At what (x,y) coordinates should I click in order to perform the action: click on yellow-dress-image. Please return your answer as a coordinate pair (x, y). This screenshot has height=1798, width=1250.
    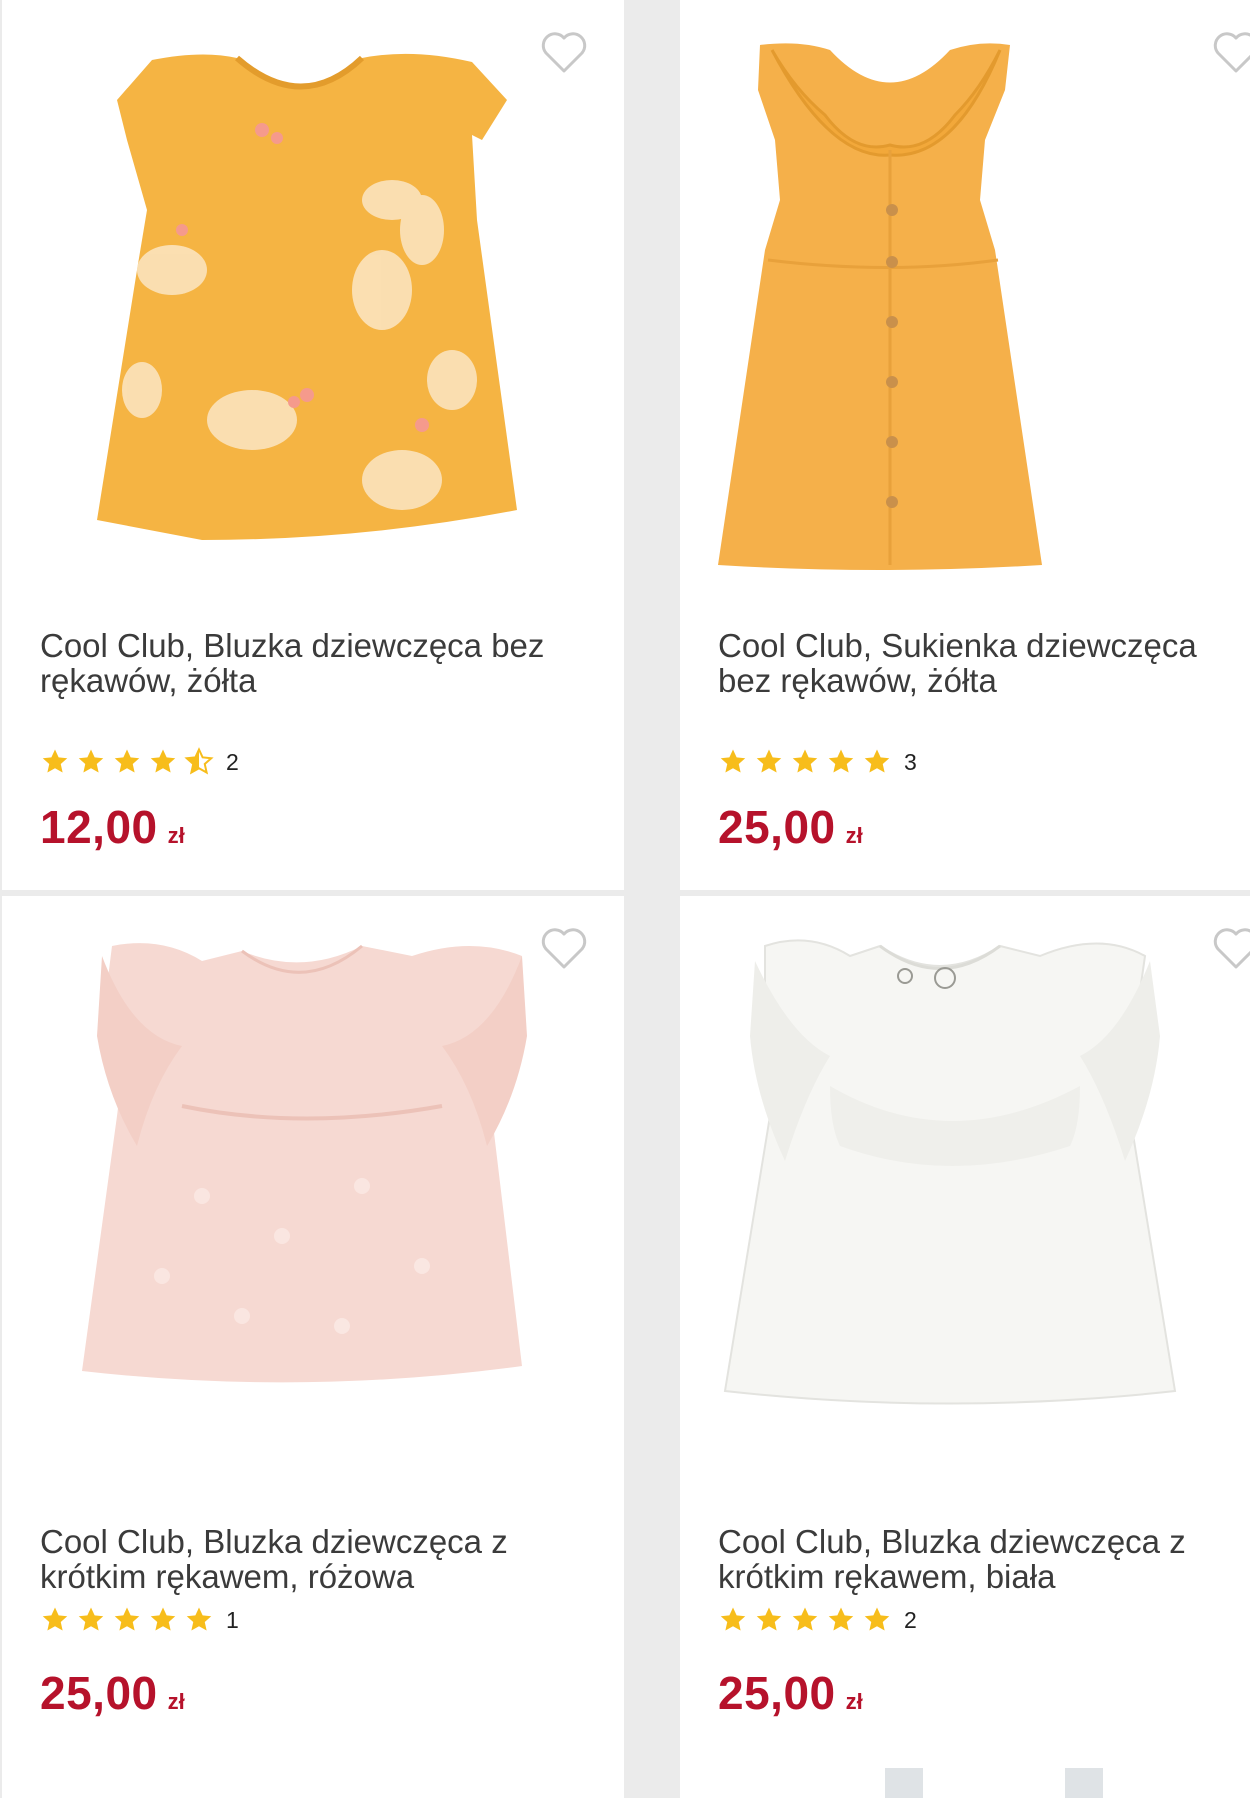
    Looking at the image, I should click on (880, 307).